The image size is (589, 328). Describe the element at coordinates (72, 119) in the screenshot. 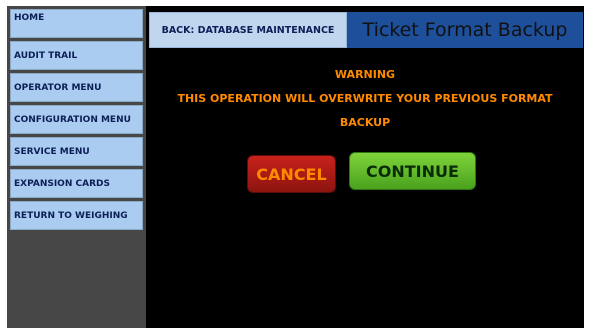

I see `sidebar-item-label: CONFIGURATION MENU` at that location.